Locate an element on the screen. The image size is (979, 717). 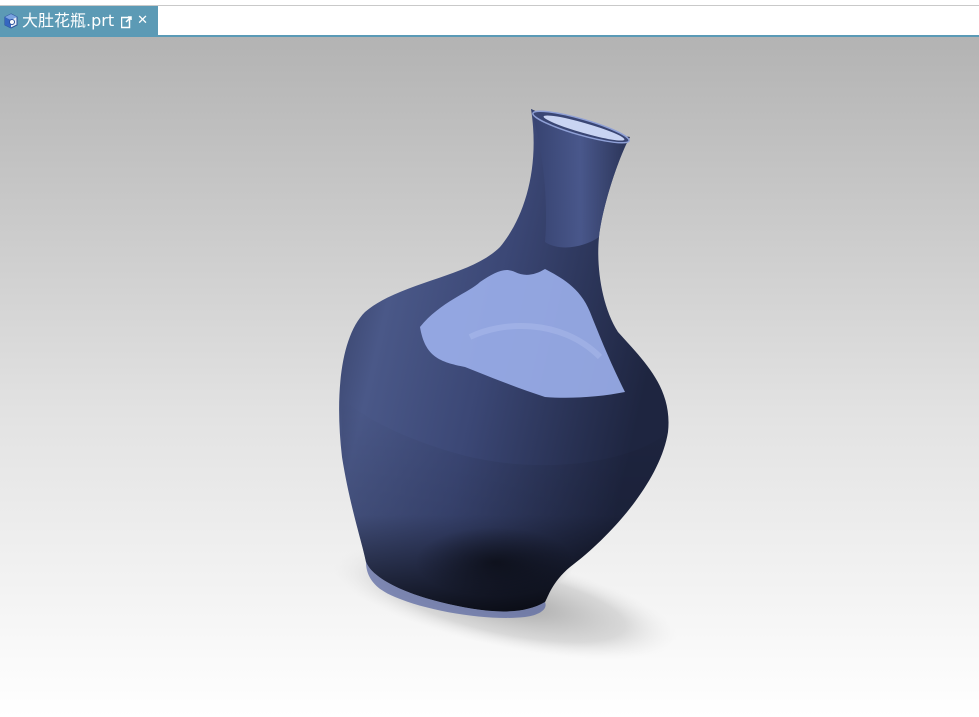
part-file-icon is located at coordinates (11, 20).